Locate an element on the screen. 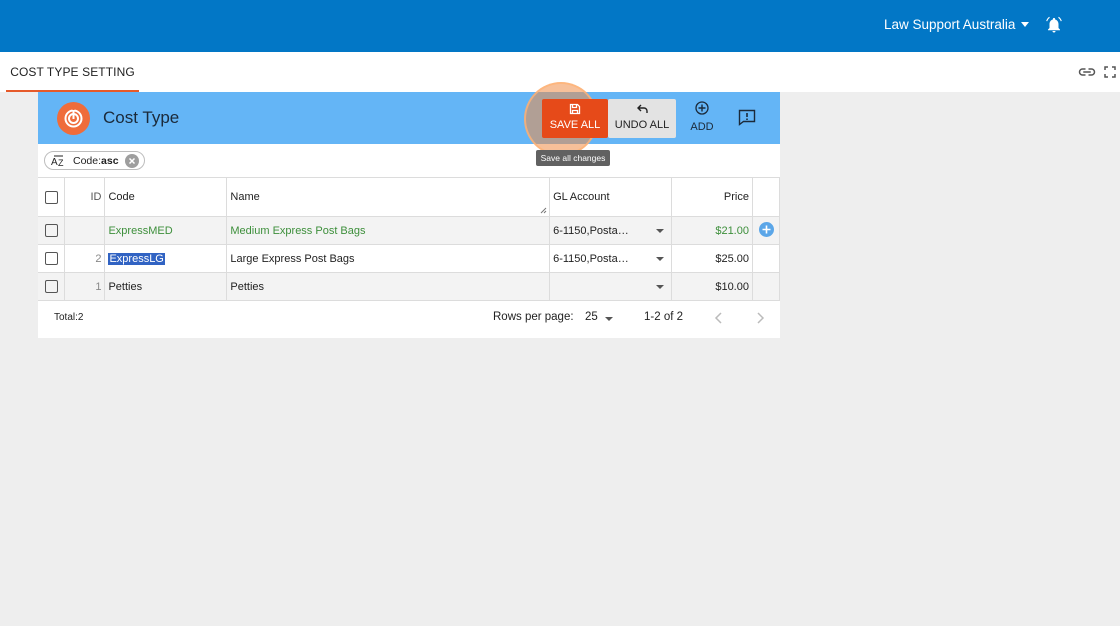 The image size is (1120, 626). table-footer: Total:2 Rows per page: 25 1-2 of 2 is located at coordinates (409, 320).